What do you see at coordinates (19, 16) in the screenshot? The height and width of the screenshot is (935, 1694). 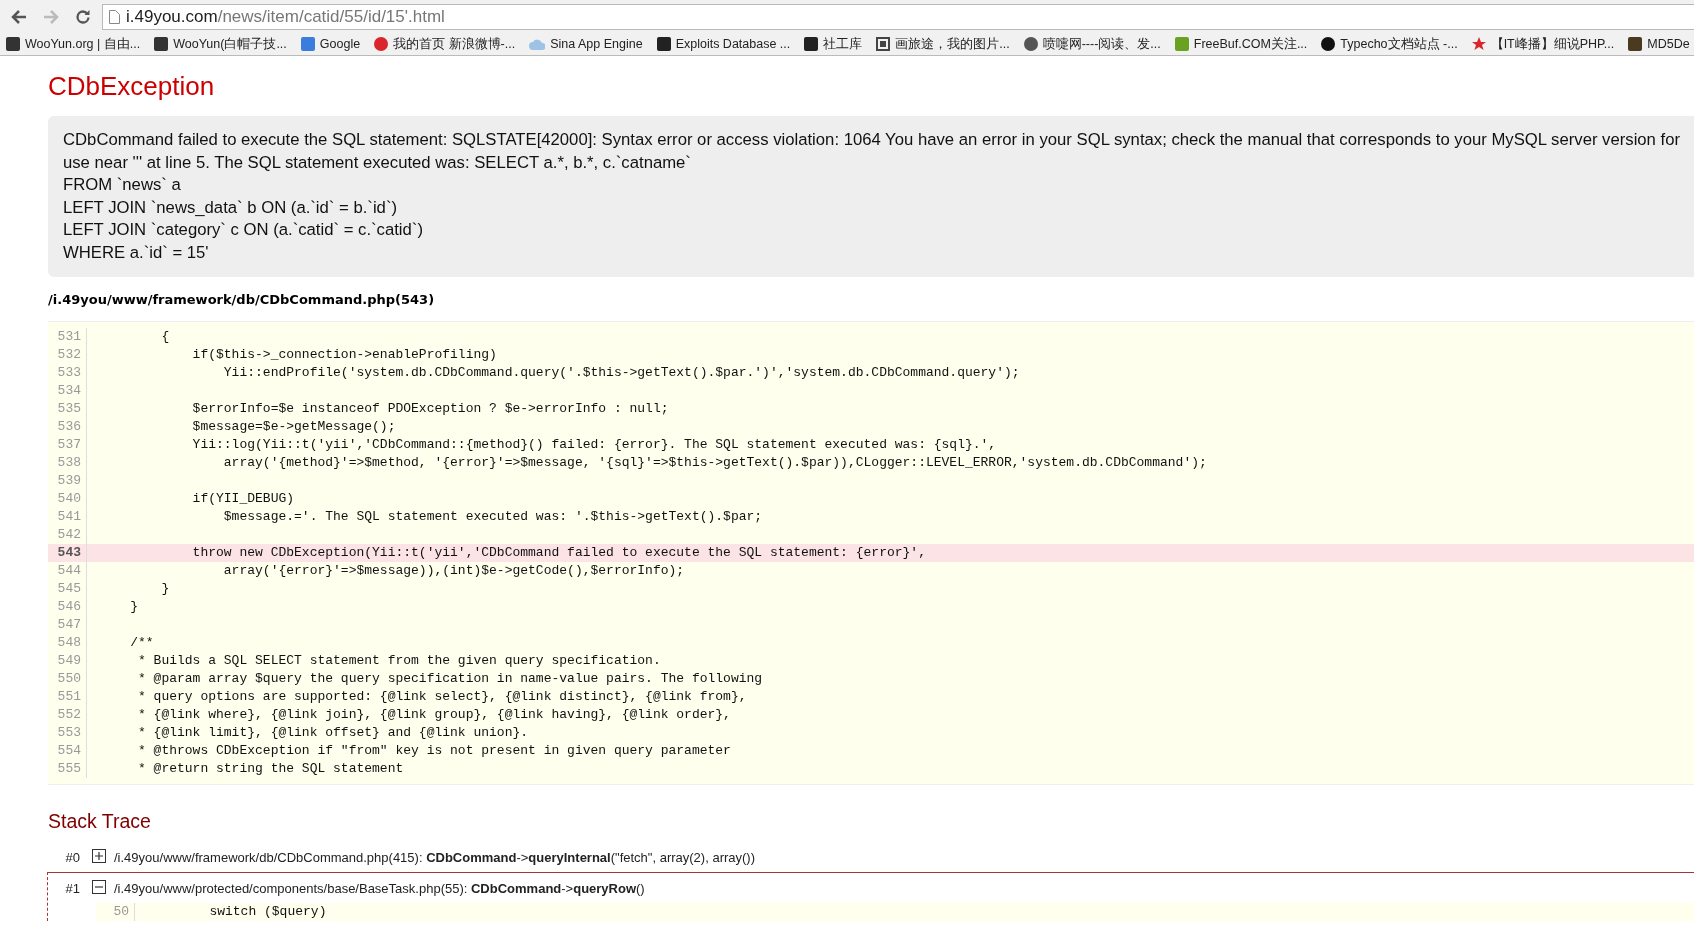 I see `back-arrow-icon` at bounding box center [19, 16].